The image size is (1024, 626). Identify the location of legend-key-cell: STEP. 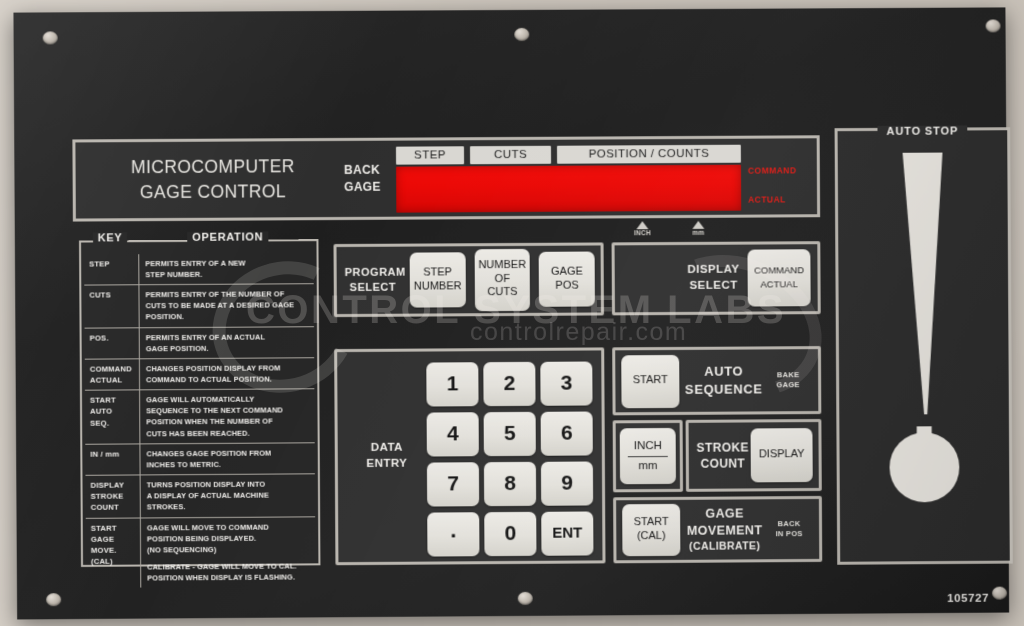
(112, 269).